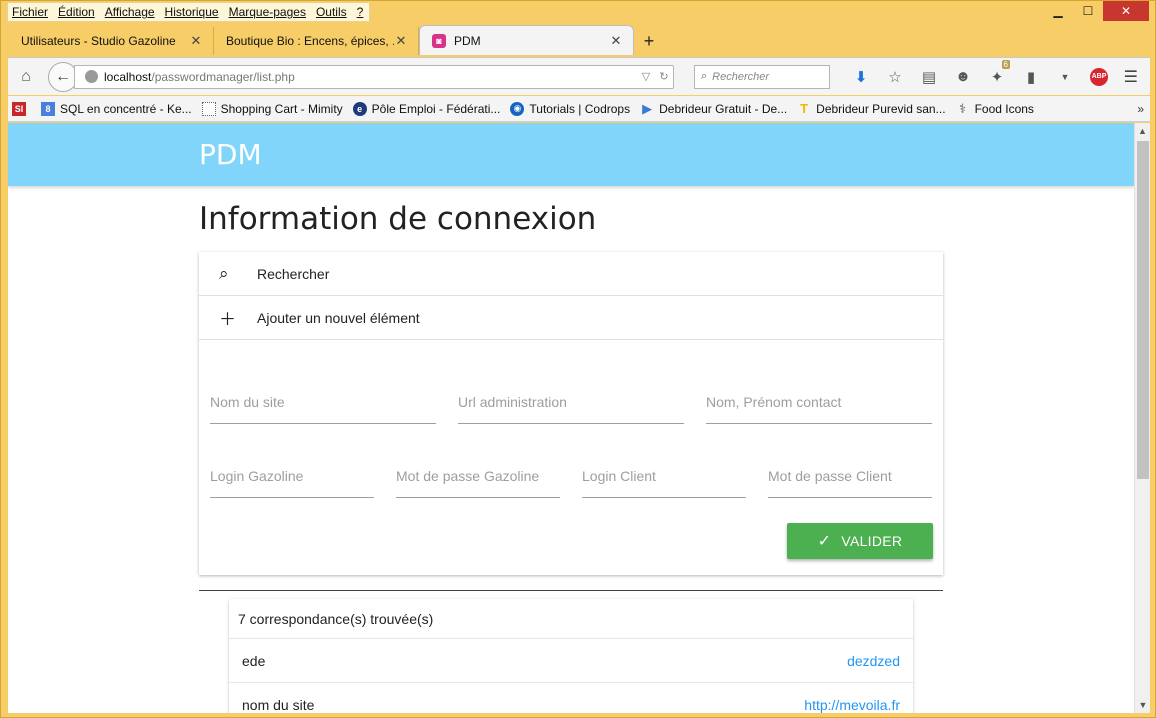 Image resolution: width=1156 pixels, height=718 pixels. Describe the element at coordinates (130, 12) in the screenshot. I see `menu-affichage: Affichage` at that location.